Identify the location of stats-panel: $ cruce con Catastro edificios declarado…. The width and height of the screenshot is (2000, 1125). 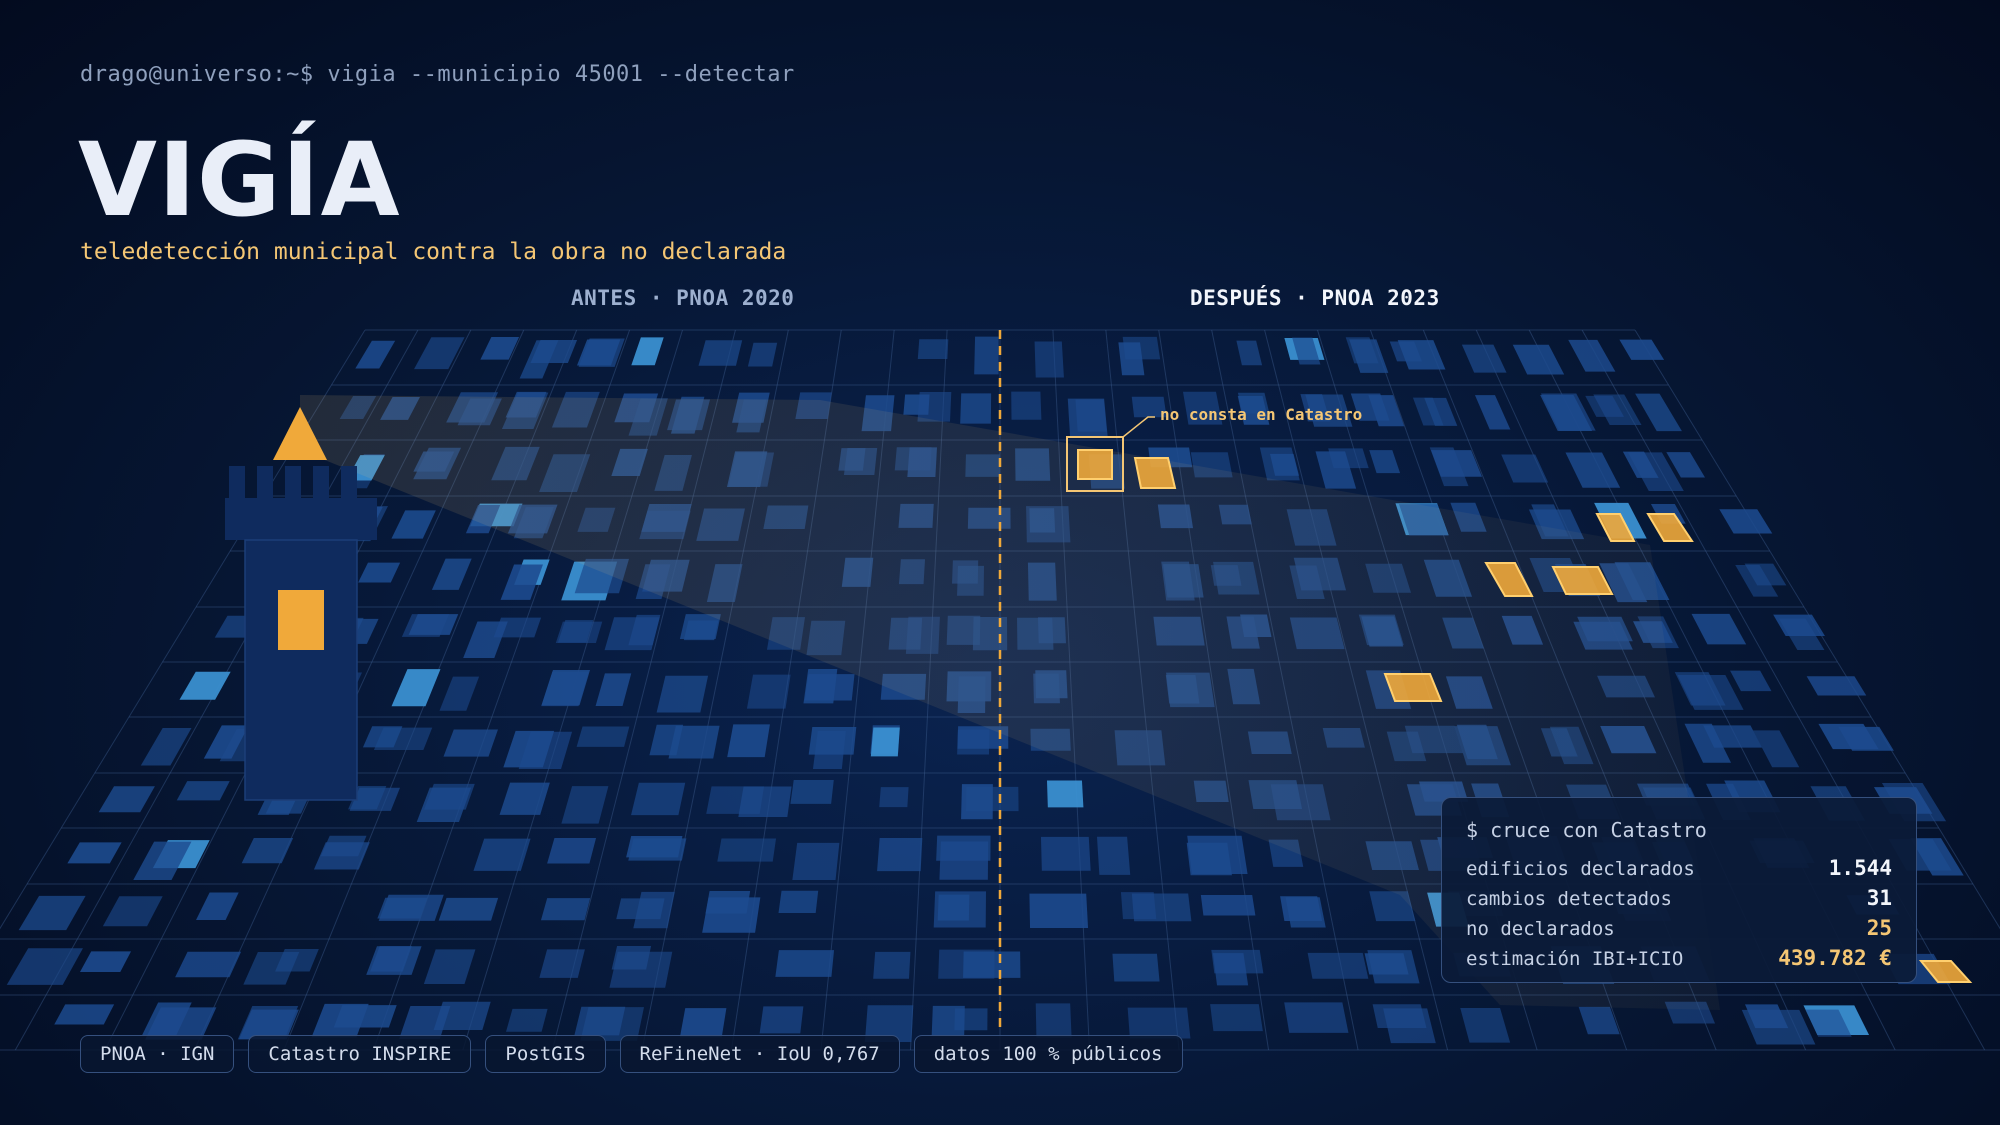
(1679, 890).